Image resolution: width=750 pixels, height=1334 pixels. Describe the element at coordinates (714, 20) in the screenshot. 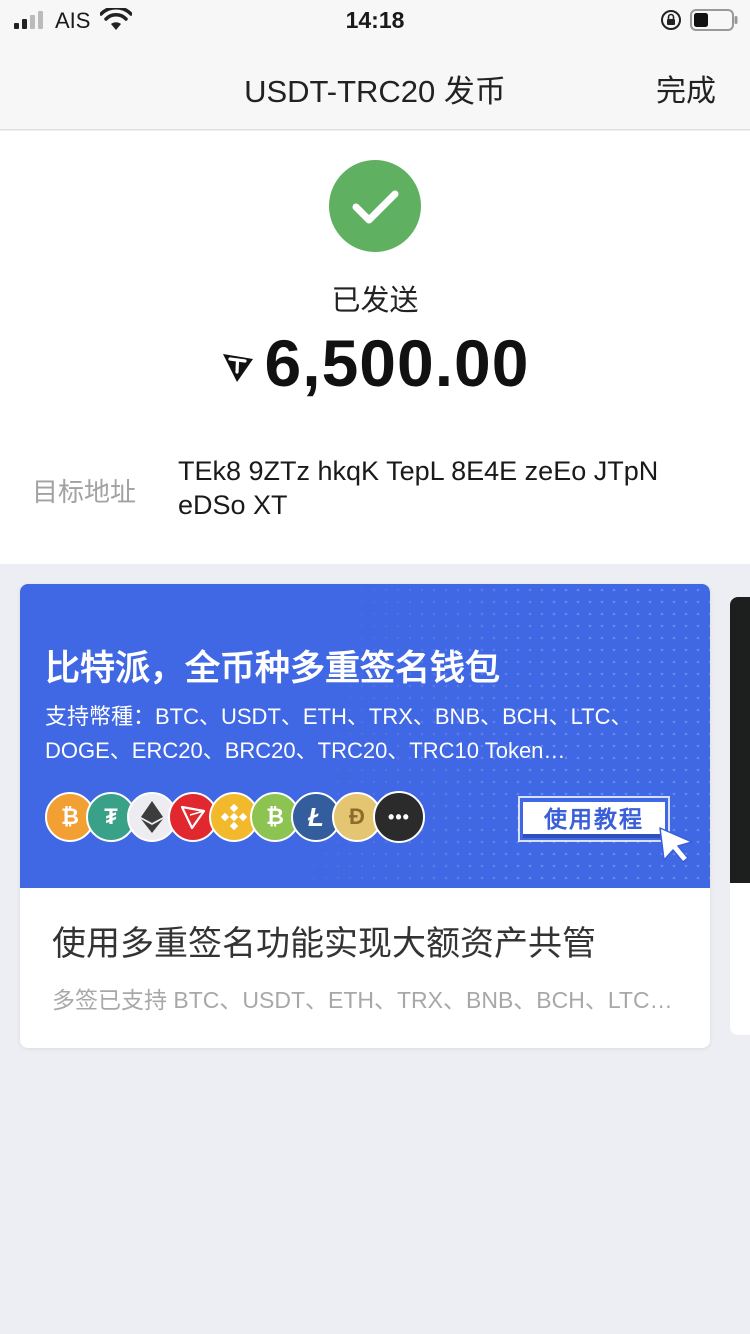

I see `battery-icon` at that location.